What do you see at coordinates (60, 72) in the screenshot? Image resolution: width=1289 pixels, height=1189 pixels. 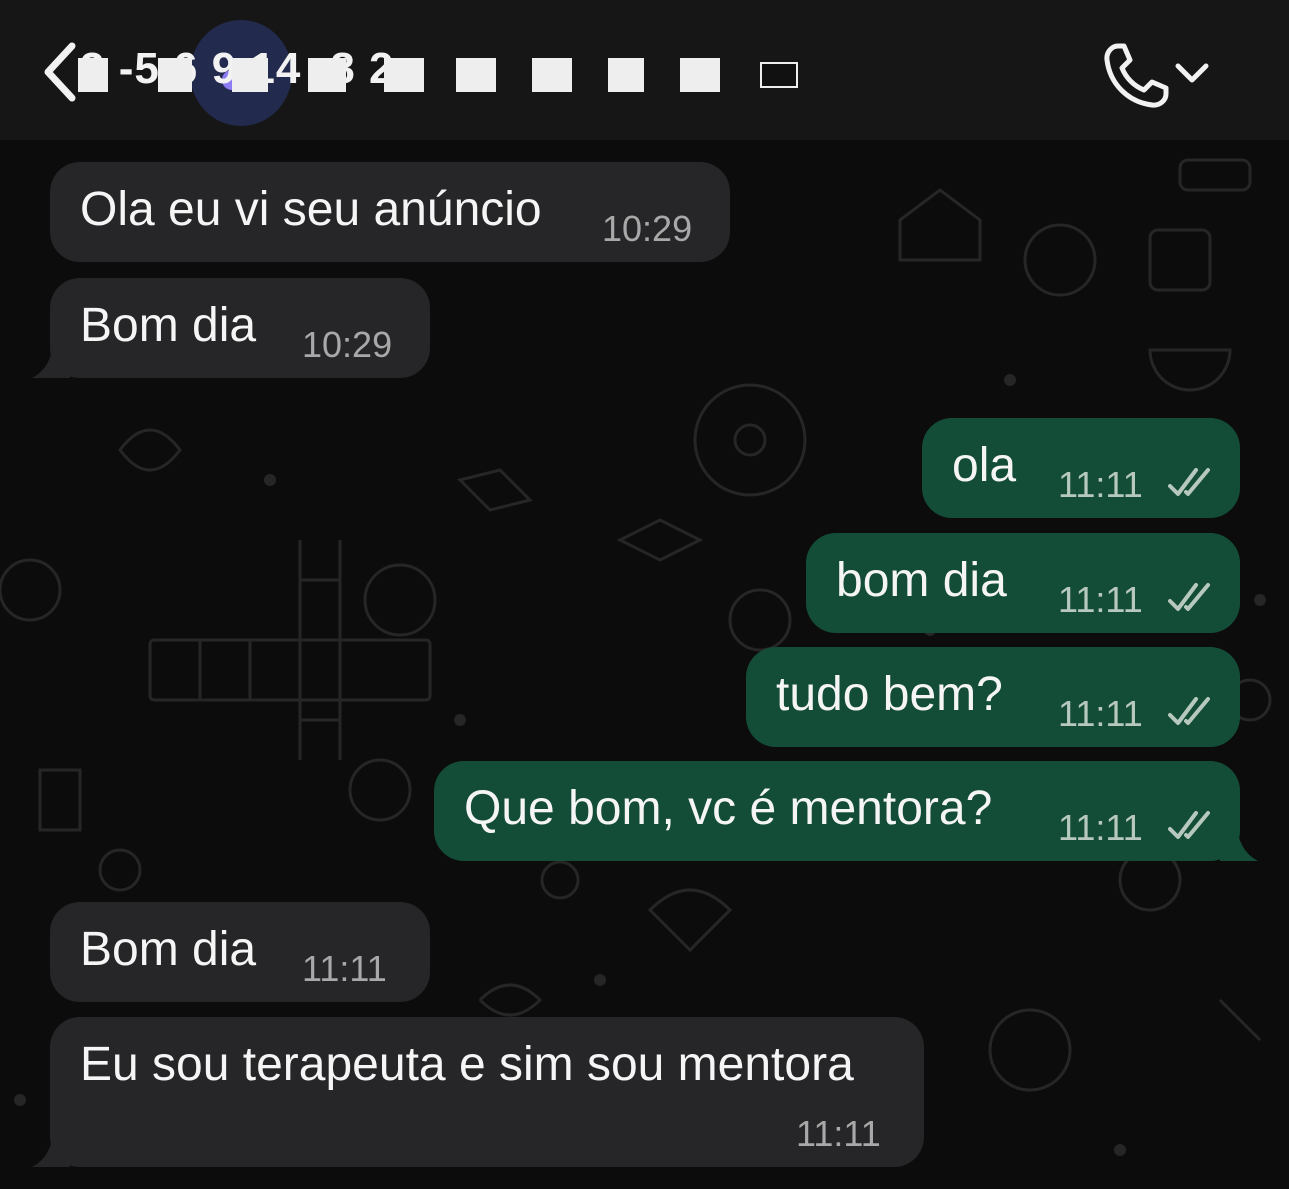 I see `chevron-left-icon` at bounding box center [60, 72].